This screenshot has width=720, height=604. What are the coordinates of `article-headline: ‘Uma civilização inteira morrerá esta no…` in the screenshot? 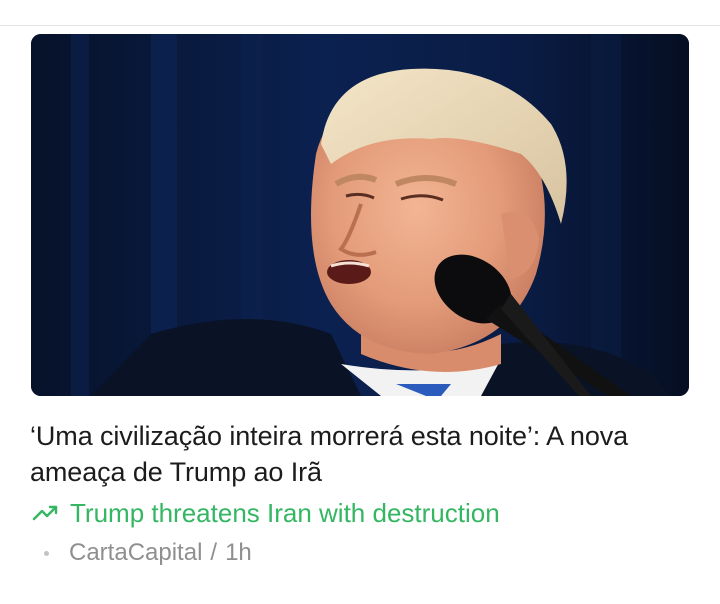 It's located at (360, 454).